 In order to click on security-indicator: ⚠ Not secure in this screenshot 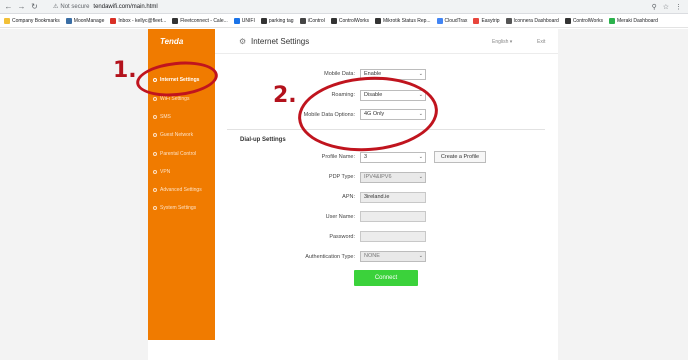, I will do `click(71, 7)`.